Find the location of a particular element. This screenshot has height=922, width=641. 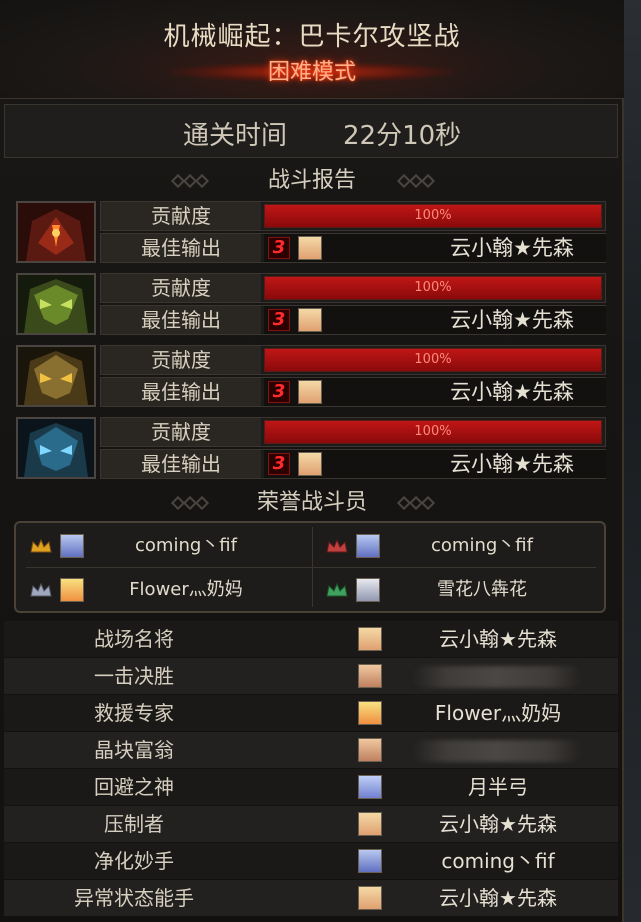

difficulty-label: 困难模式 is located at coordinates (311, 72).